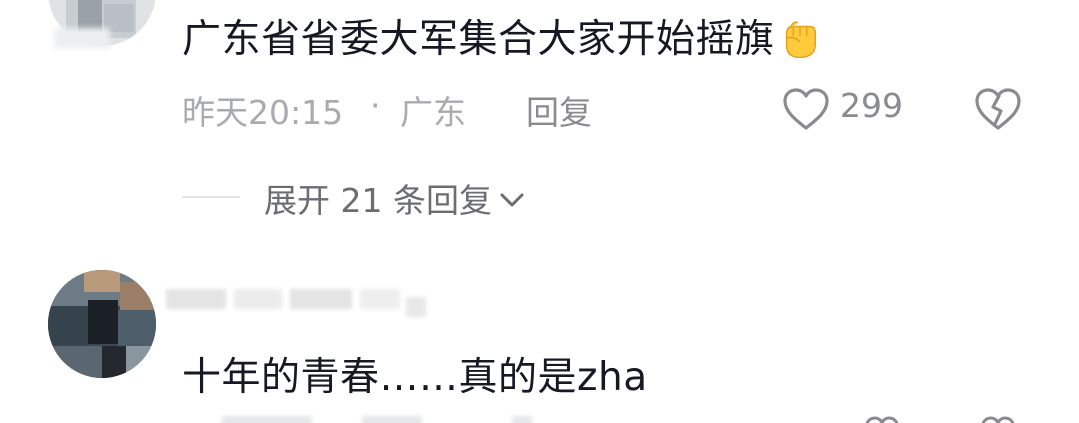 This screenshot has width=1079, height=423. Describe the element at coordinates (211, 197) in the screenshot. I see `expand-divider` at that location.